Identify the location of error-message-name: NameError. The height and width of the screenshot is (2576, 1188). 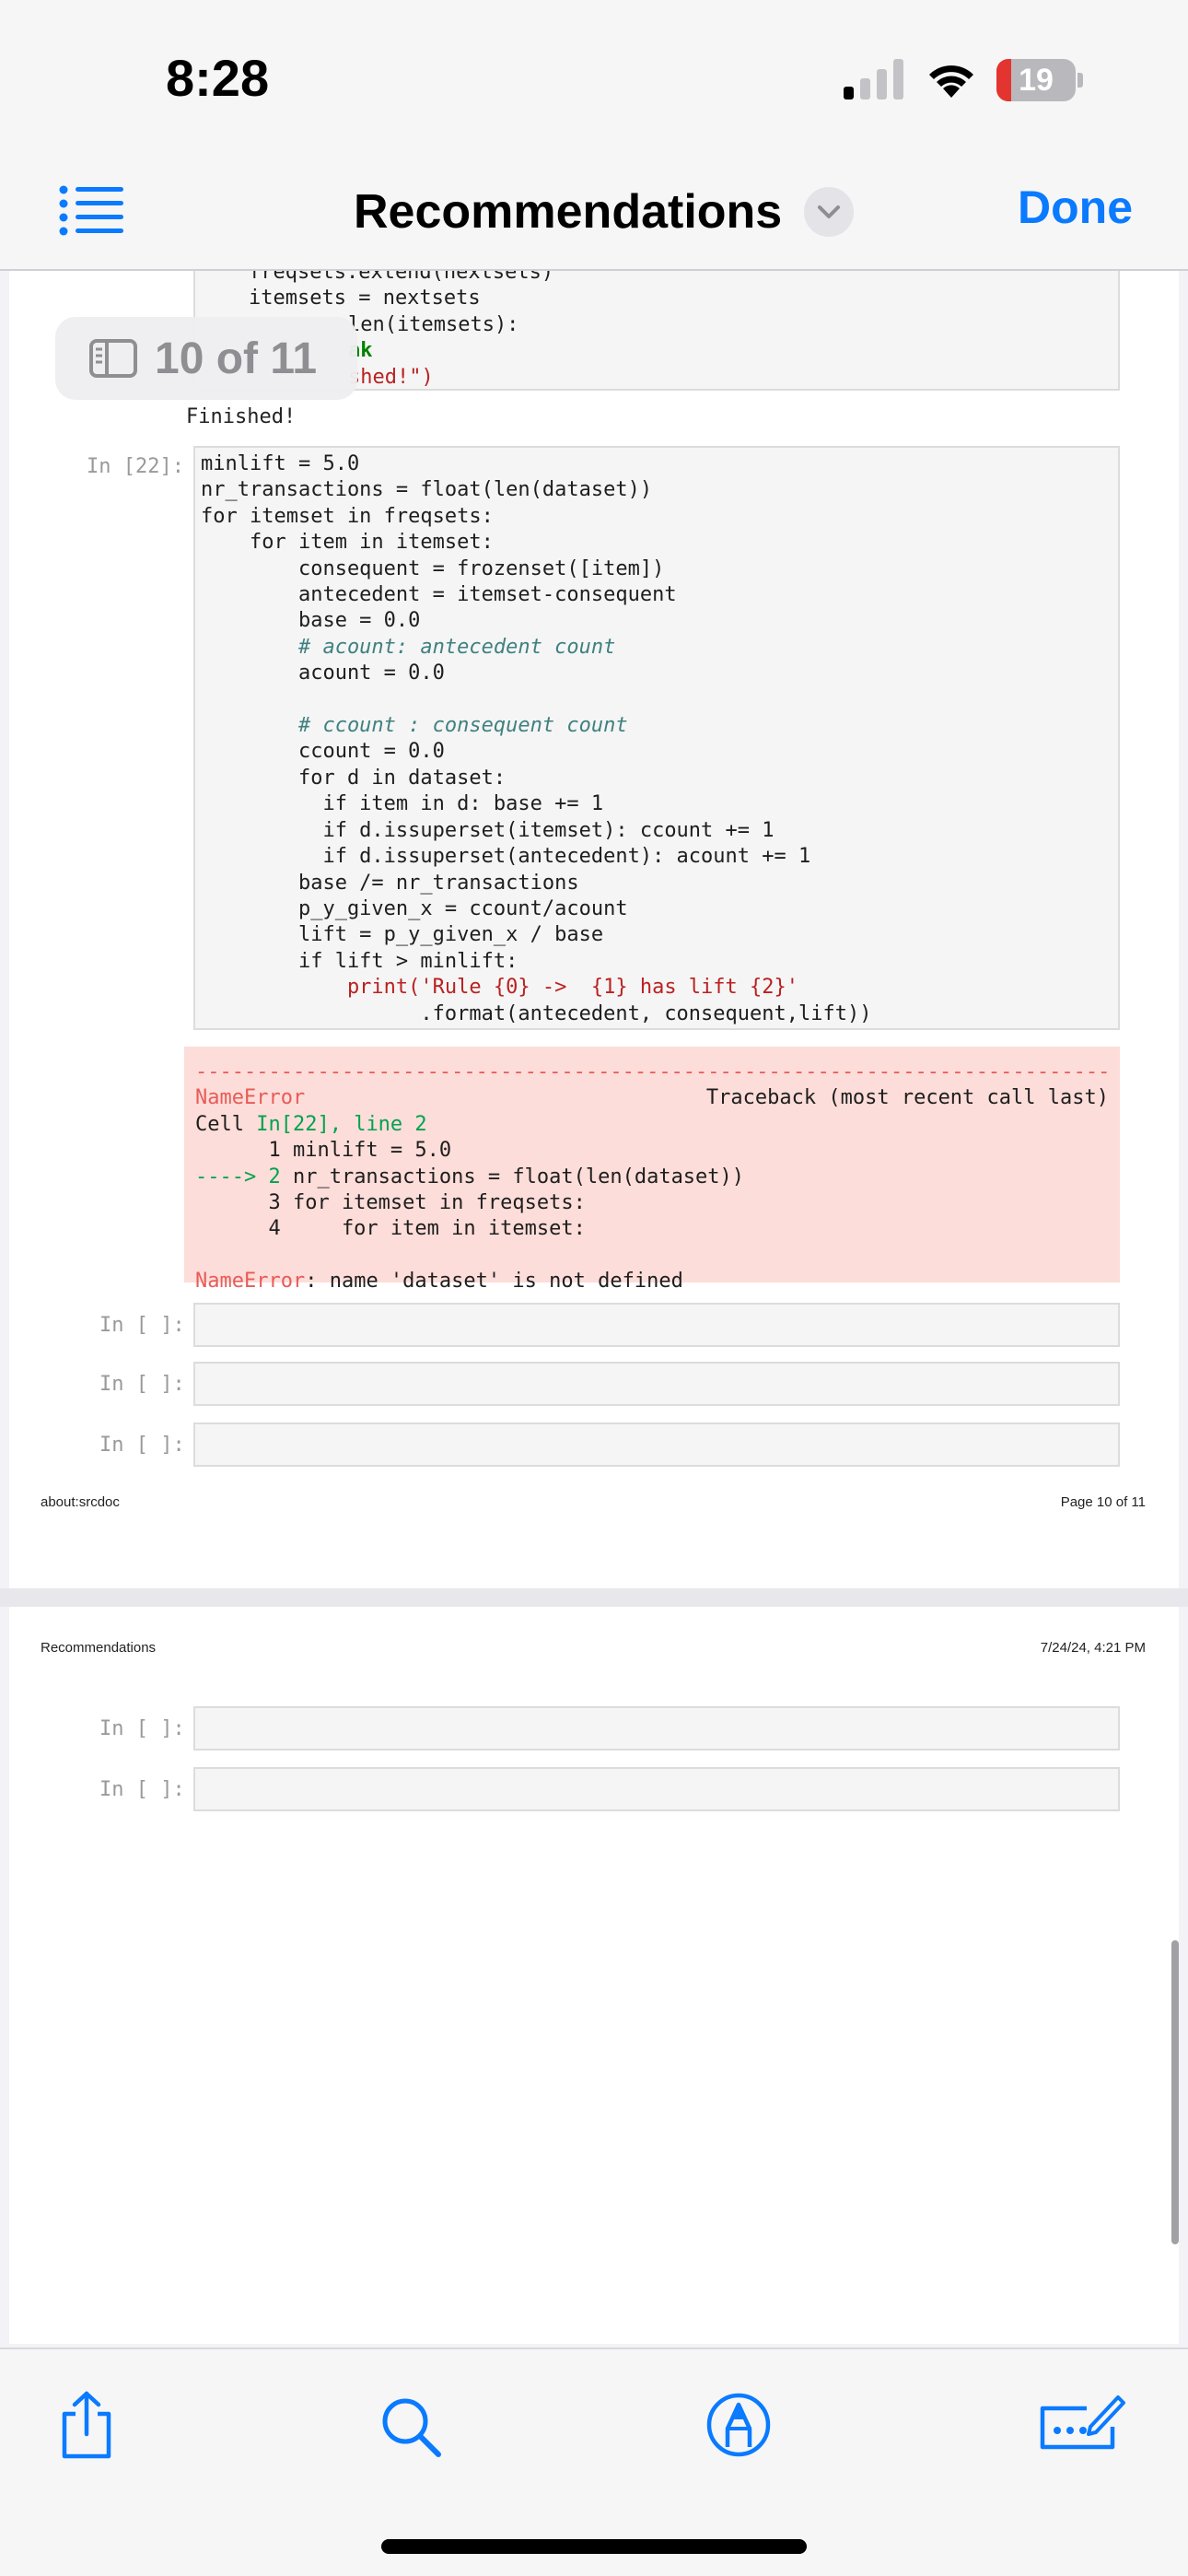
(250, 1282).